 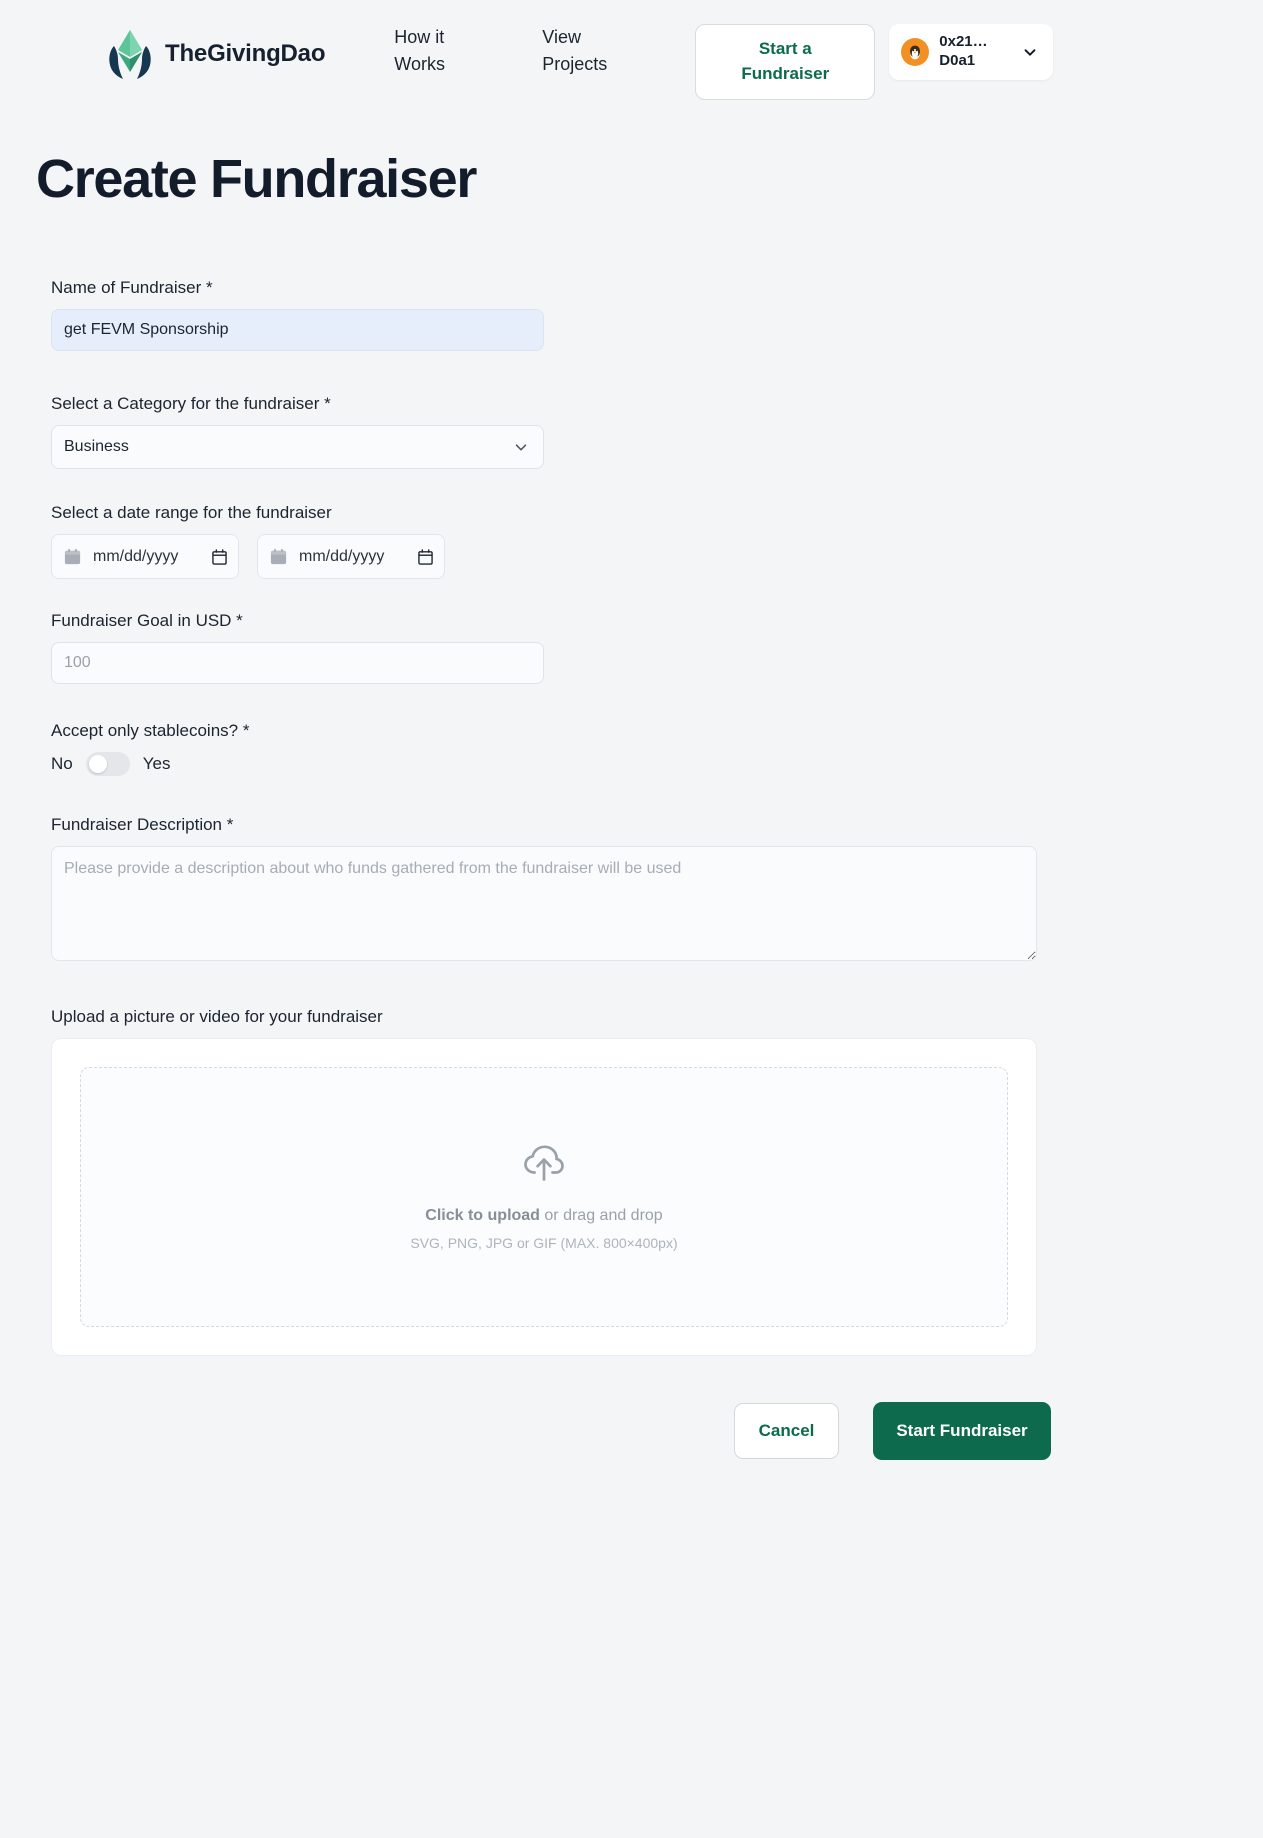 I want to click on label-category: Select a Category for the fundraiser *, so click(x=191, y=403).